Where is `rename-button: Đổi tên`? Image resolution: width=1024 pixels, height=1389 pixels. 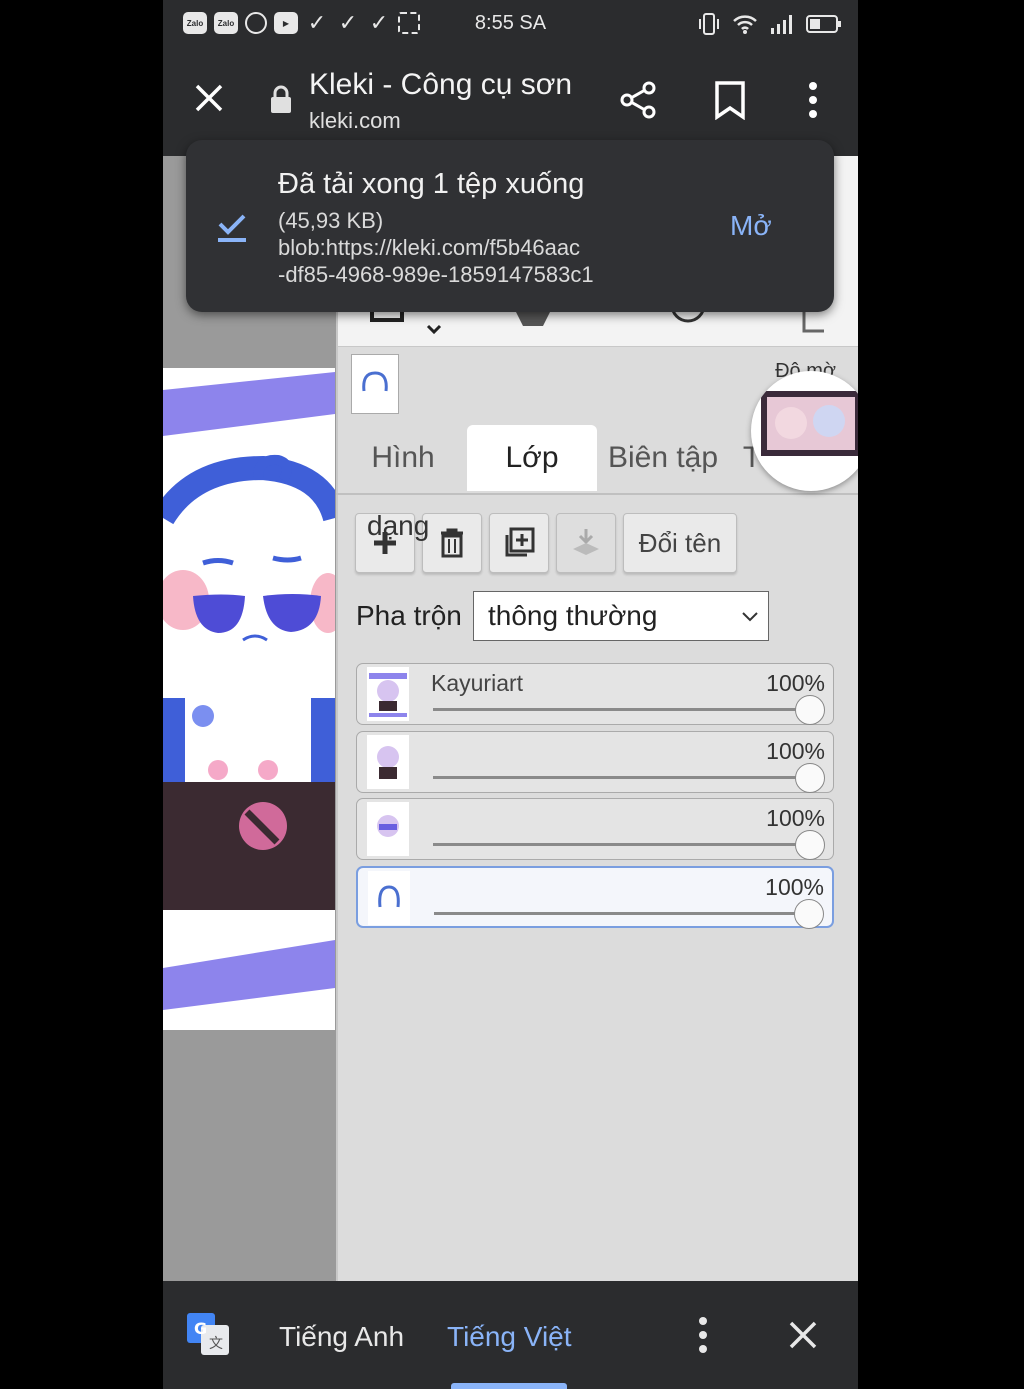
rename-button: Đổi tên is located at coordinates (680, 543).